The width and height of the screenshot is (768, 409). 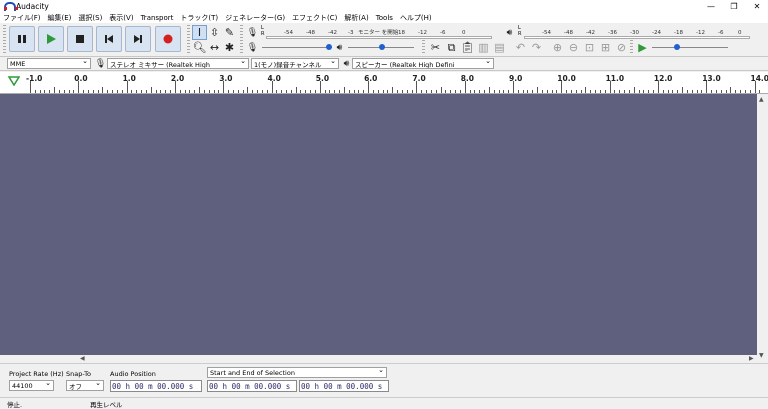 What do you see at coordinates (757, 6) in the screenshot?
I see `close-button: ✕` at bounding box center [757, 6].